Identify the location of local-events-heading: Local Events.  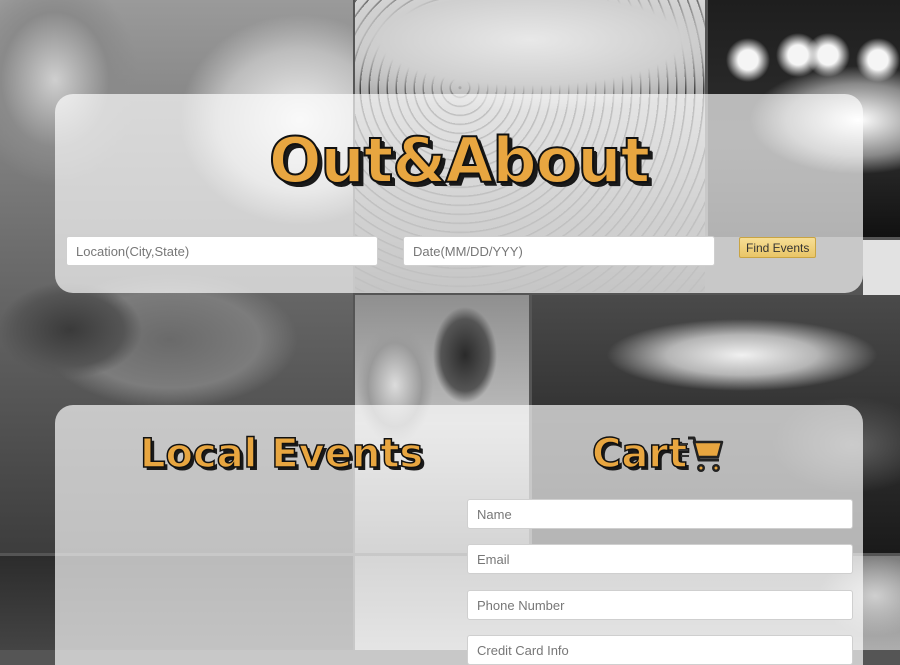
(281, 454).